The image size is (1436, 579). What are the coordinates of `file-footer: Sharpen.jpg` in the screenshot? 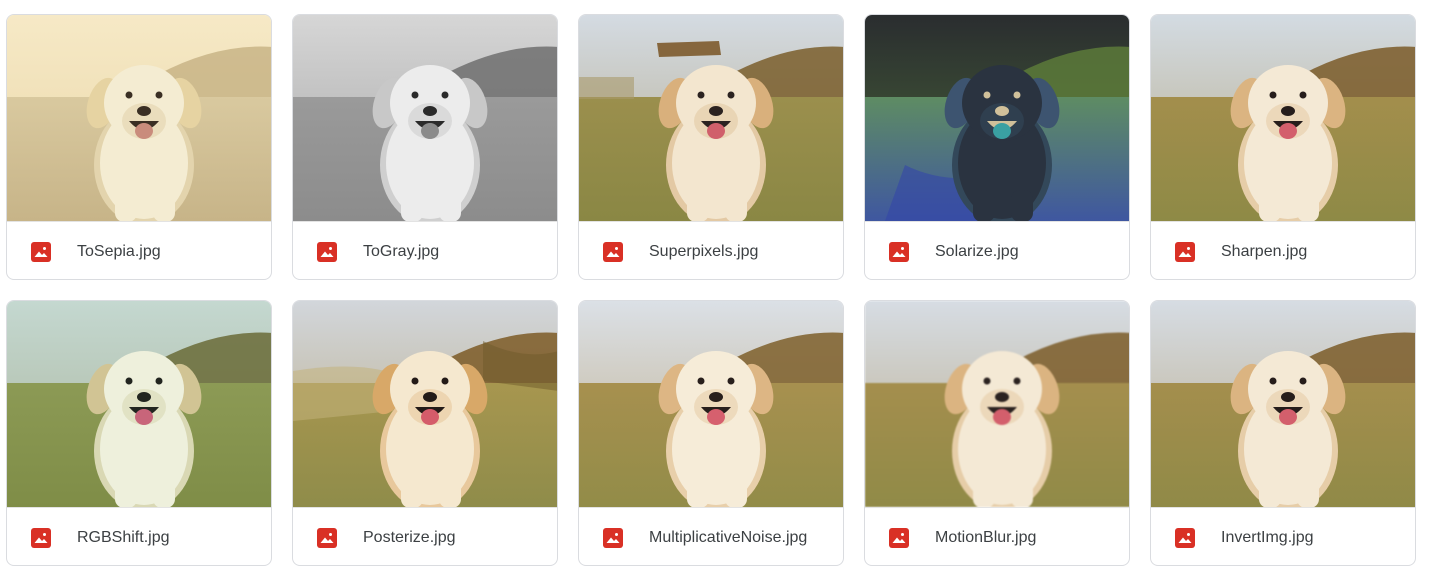 It's located at (1283, 250).